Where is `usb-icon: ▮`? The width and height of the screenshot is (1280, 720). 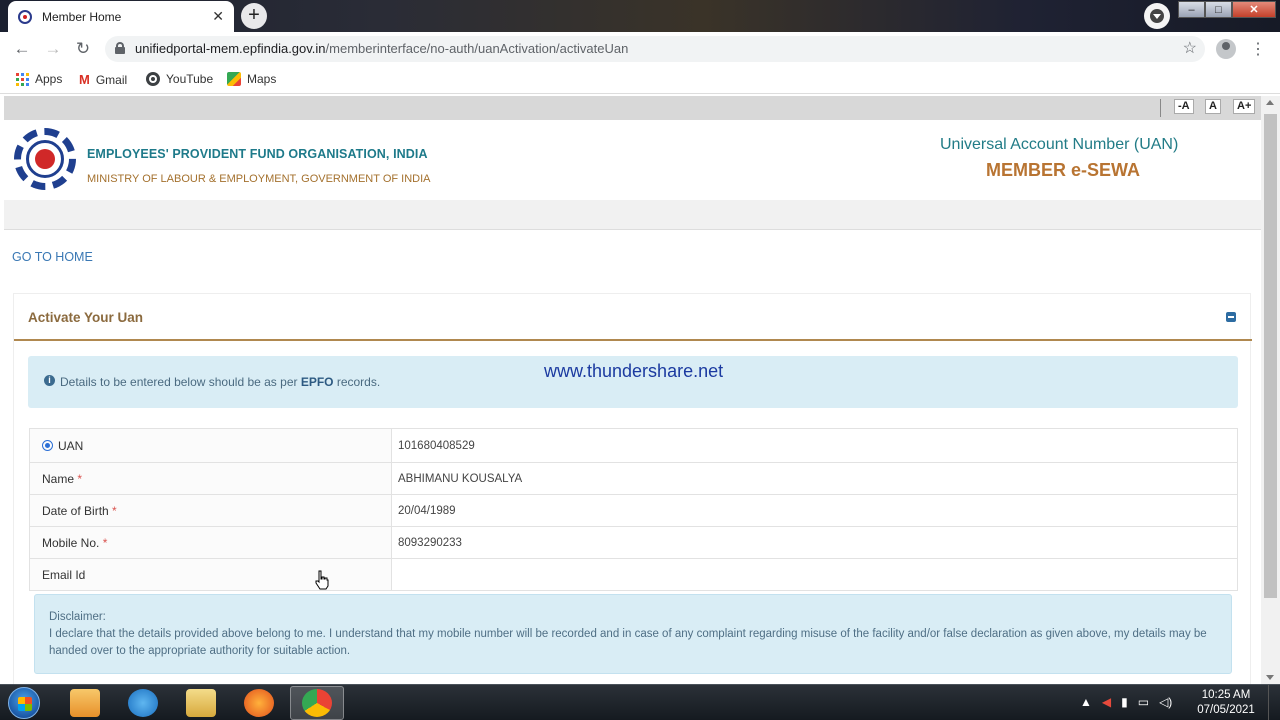 usb-icon: ▮ is located at coordinates (1124, 702).